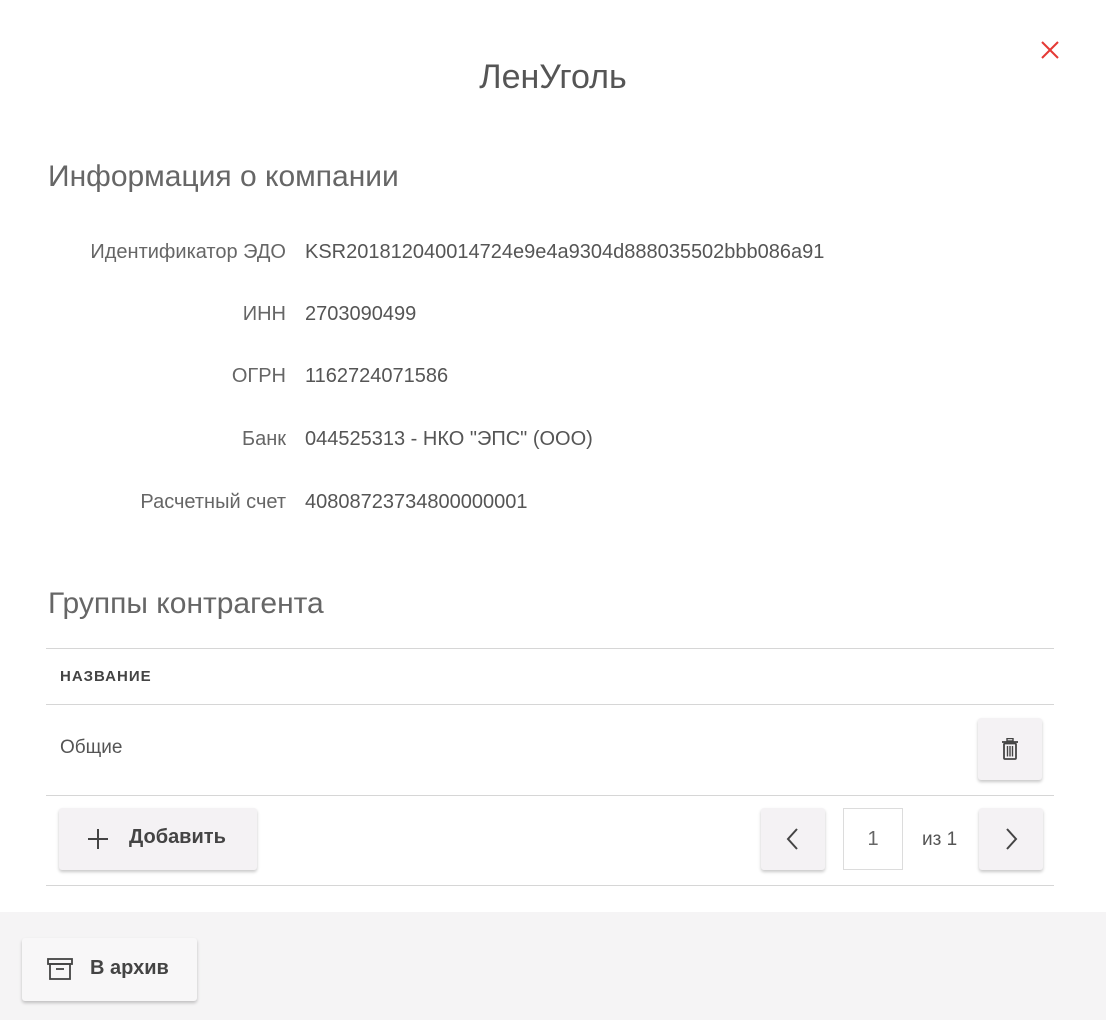 This screenshot has width=1106, height=1020. I want to click on info-row-bank: Банк 044525313 - НКО "ЭПС" (ООО), so click(553, 439).